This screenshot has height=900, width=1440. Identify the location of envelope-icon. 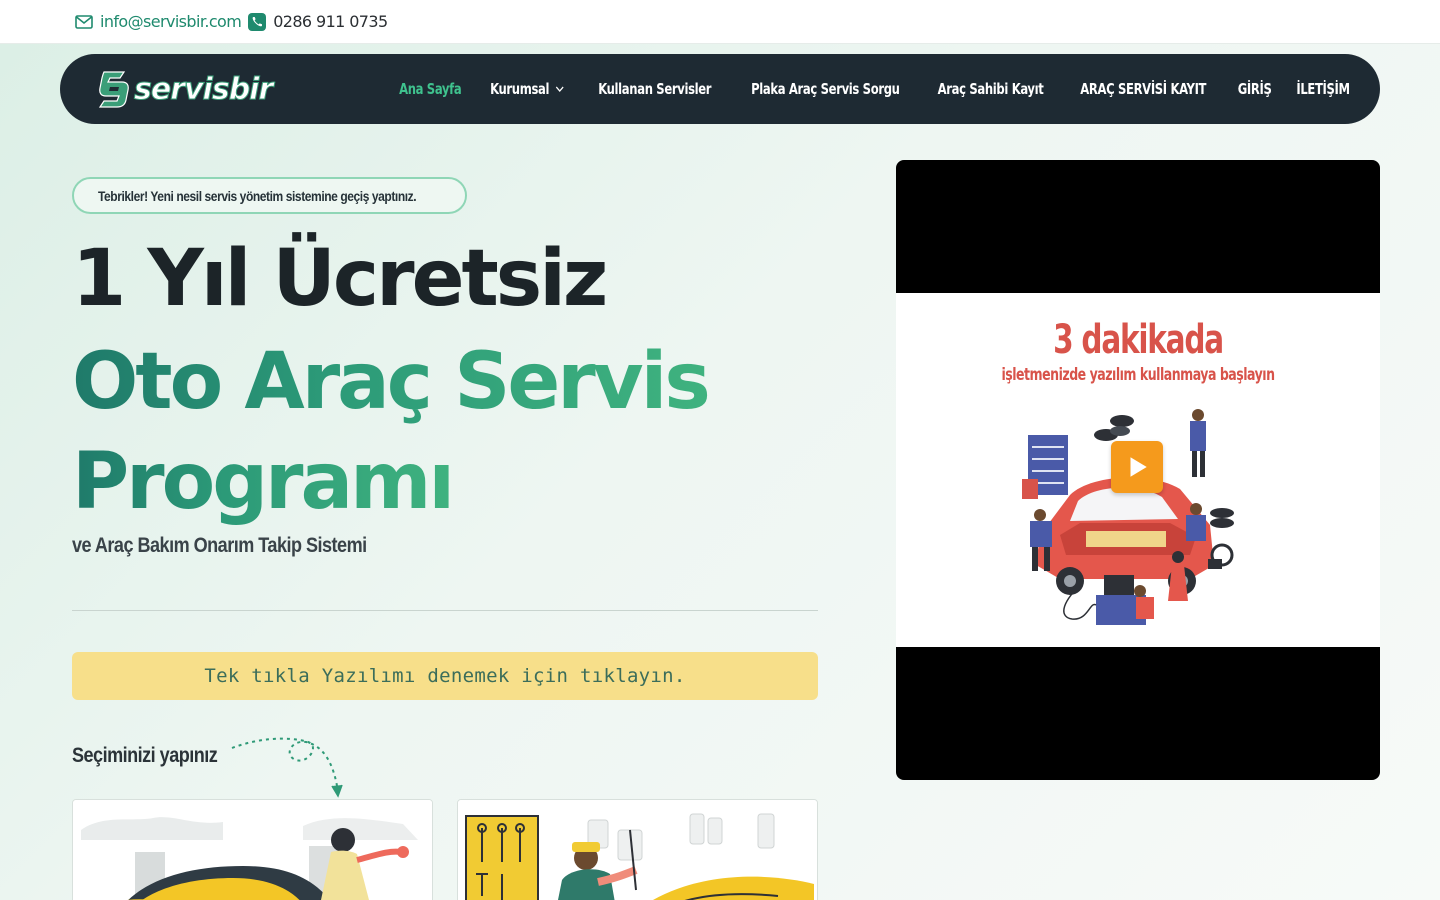
(84, 21).